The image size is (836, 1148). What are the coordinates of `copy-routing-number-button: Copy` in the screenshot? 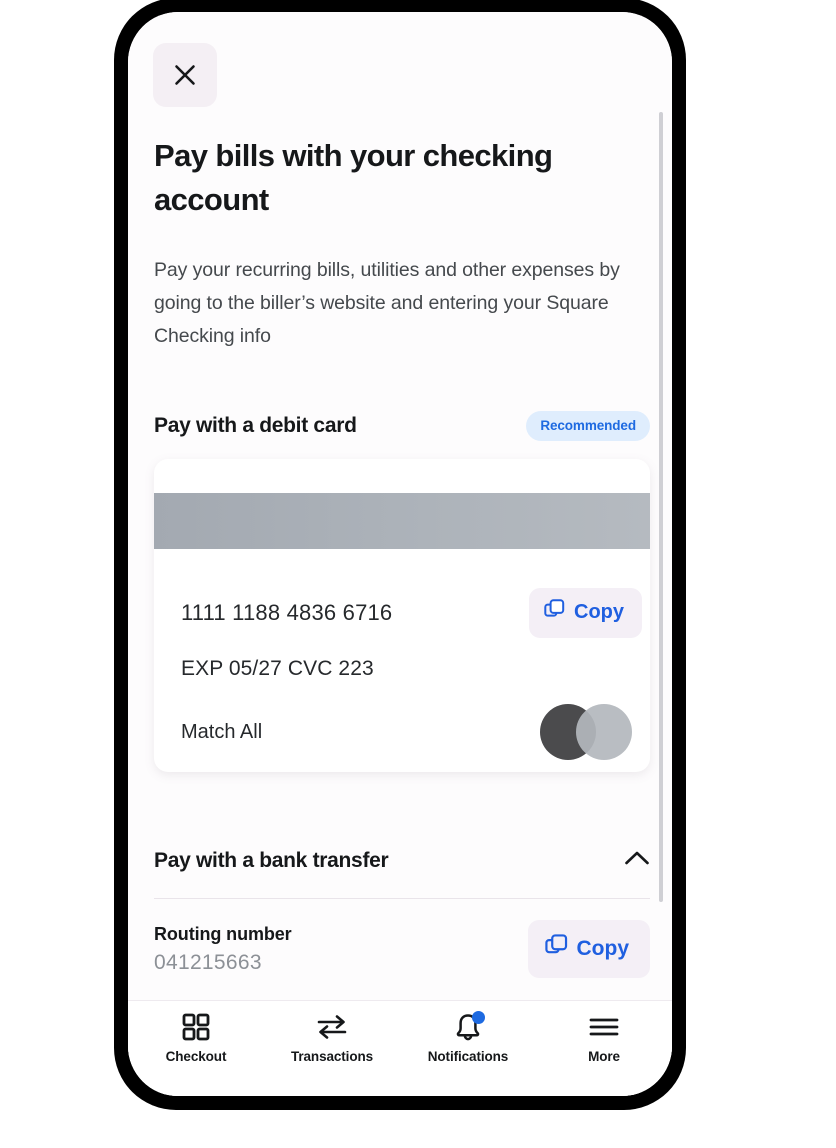 It's located at (588, 949).